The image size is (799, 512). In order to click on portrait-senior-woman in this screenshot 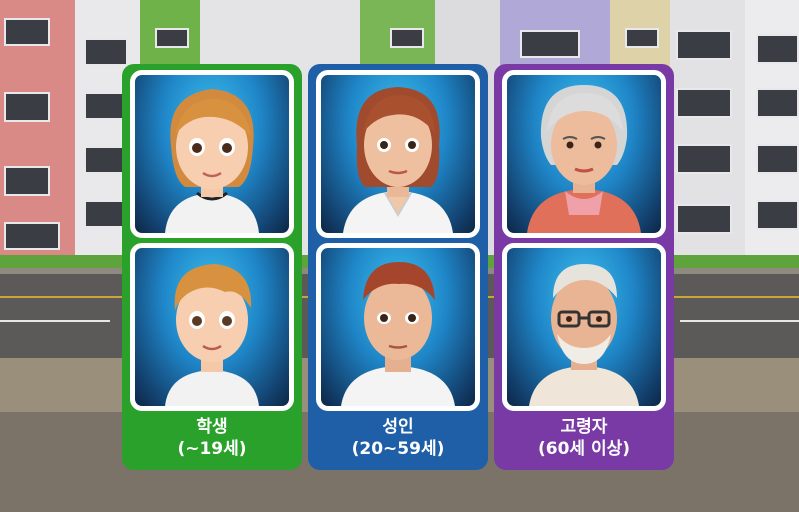, I will do `click(584, 154)`.